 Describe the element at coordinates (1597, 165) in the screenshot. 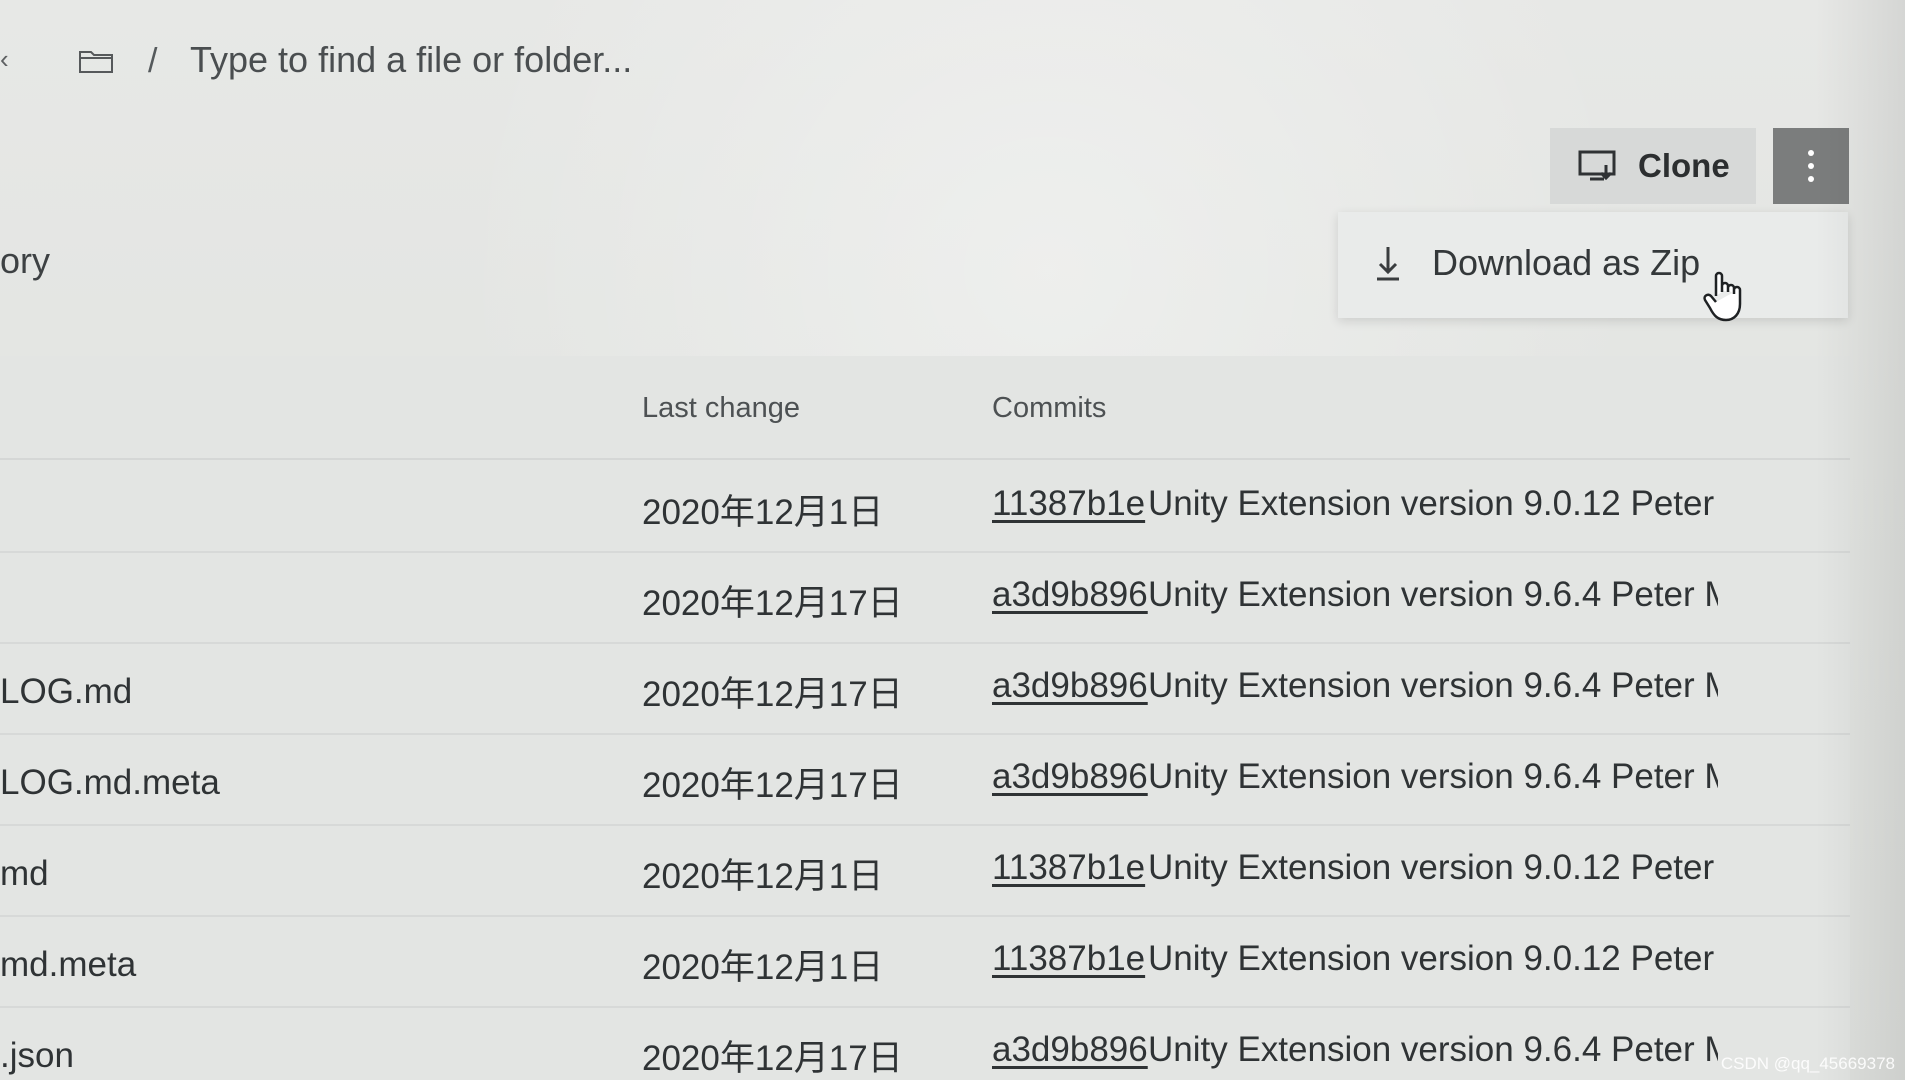

I see `clone-icon` at that location.